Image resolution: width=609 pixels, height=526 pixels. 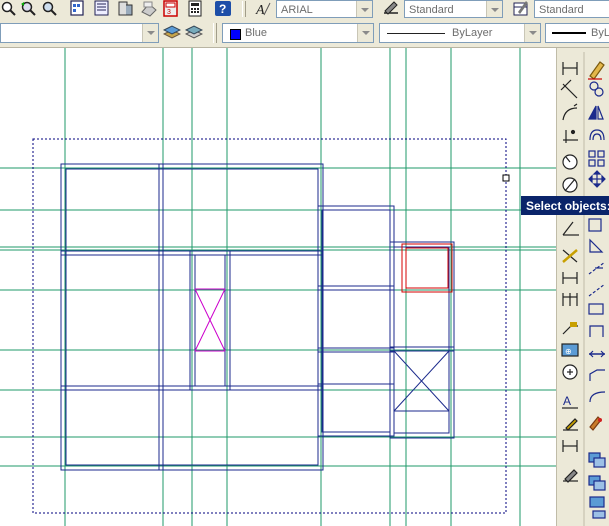 I want to click on calculator-icon: 3, so click(x=171, y=8).